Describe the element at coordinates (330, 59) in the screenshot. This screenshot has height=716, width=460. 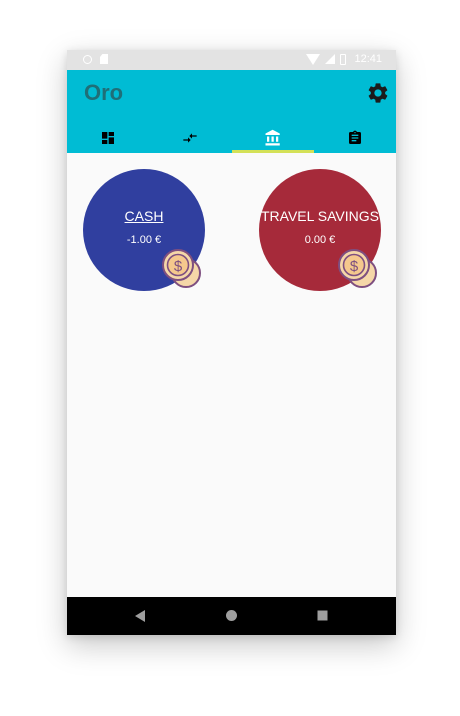
I see `signal-icon` at that location.